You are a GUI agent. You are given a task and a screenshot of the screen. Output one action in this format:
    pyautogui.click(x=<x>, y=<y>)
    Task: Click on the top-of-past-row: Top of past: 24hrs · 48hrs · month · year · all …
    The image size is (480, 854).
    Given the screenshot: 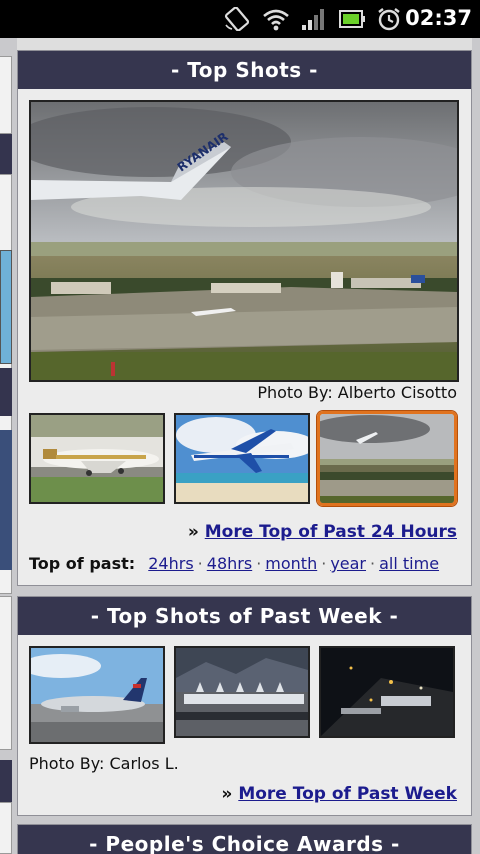 What is the action you would take?
    pyautogui.click(x=234, y=563)
    